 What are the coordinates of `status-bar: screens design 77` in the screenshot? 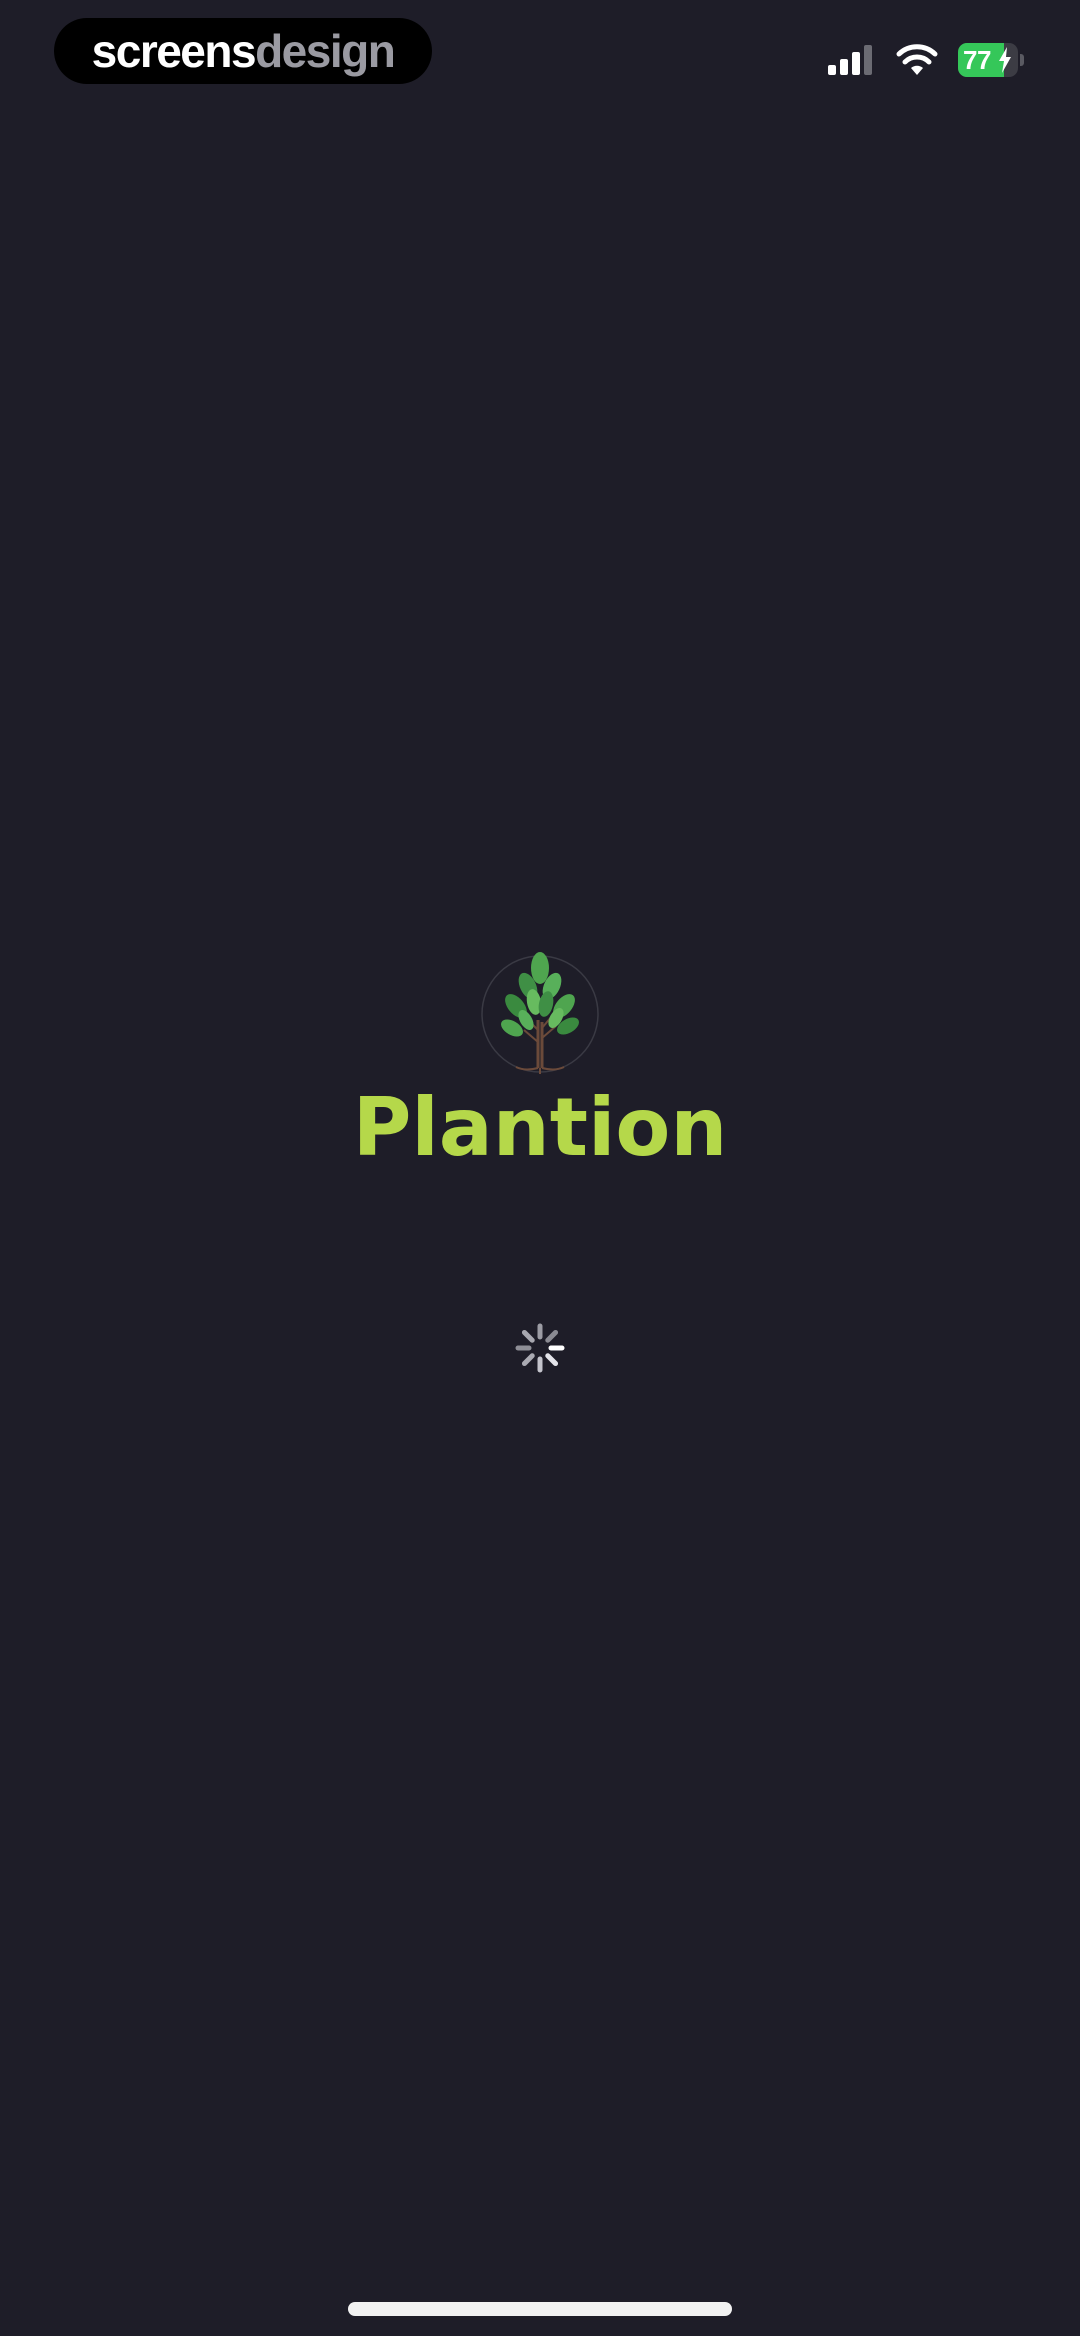 It's located at (540, 55).